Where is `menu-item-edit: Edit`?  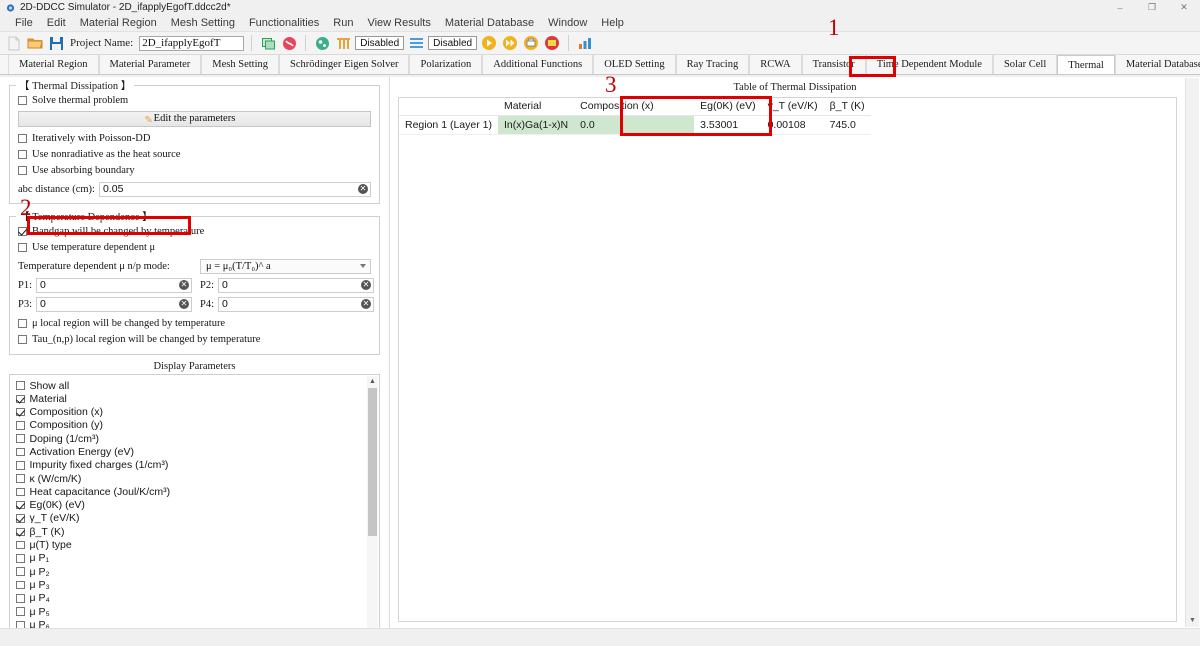 menu-item-edit: Edit is located at coordinates (56, 23).